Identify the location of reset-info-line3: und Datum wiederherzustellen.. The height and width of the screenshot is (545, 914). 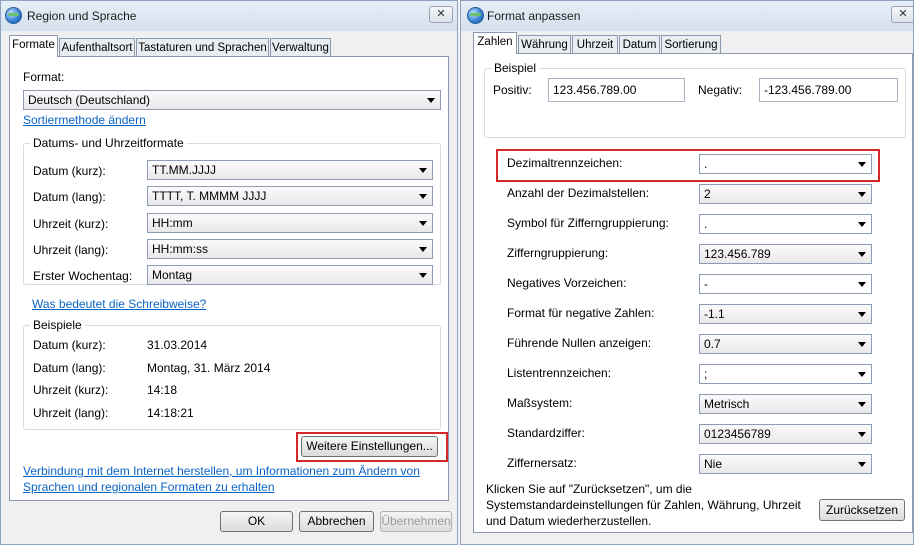
(569, 521).